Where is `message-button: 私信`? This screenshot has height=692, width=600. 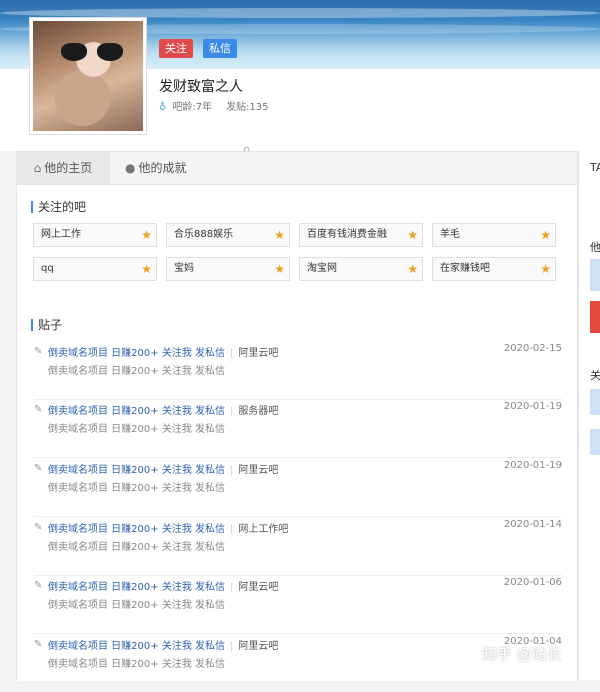 message-button: 私信 is located at coordinates (220, 48).